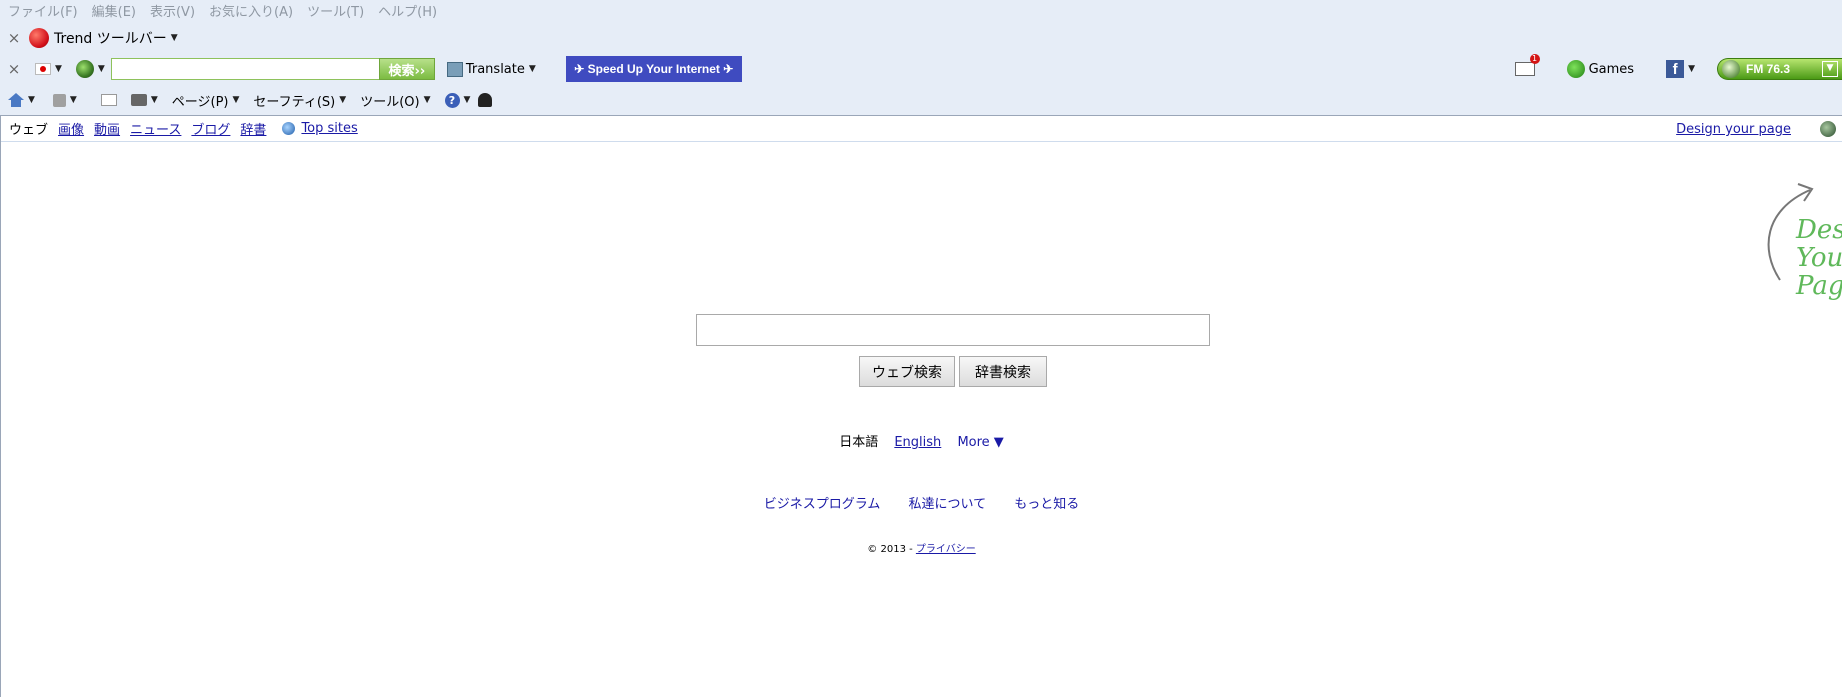 The width and height of the screenshot is (1842, 697). What do you see at coordinates (73, 100) in the screenshot?
I see `rss-dropdown-icon: ▼` at bounding box center [73, 100].